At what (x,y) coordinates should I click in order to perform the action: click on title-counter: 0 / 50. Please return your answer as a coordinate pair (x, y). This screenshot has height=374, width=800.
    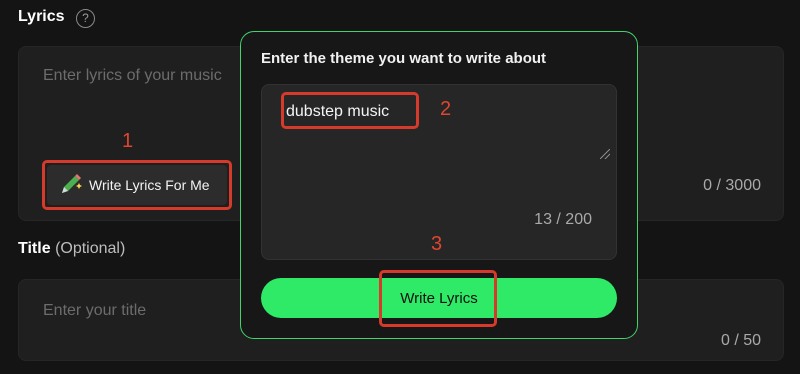
    Looking at the image, I should click on (740, 340).